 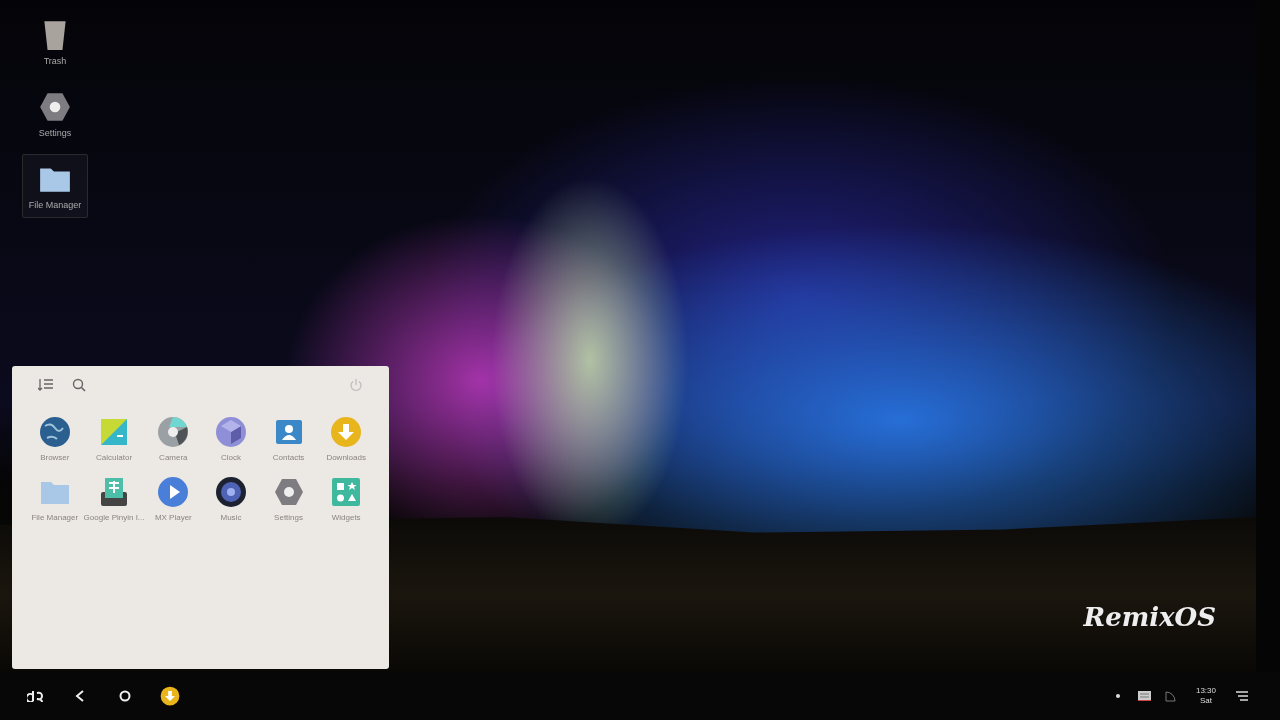 I want to click on app-launcher: Clock, so click(x=231, y=439).